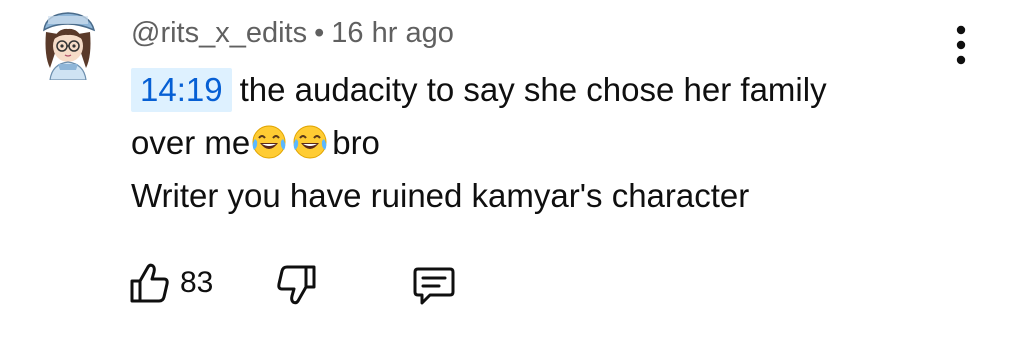 Image resolution: width=1024 pixels, height=345 pixels. I want to click on comment-line-2: over me bro, so click(561, 142).